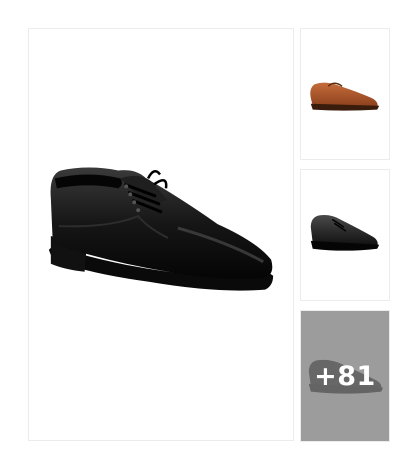 The height and width of the screenshot is (459, 418). I want to click on more-images-count: +81, so click(345, 376).